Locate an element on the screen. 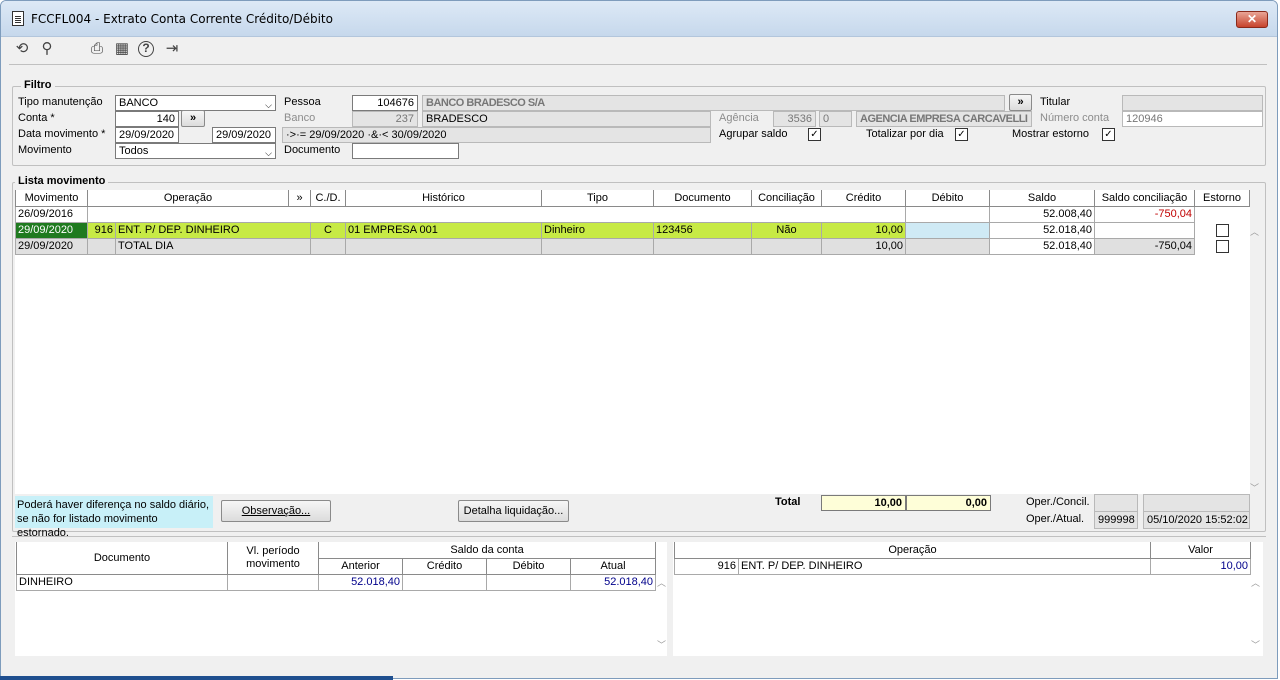 This screenshot has height=680, width=1280. print-icon: ⎙ is located at coordinates (97, 49).